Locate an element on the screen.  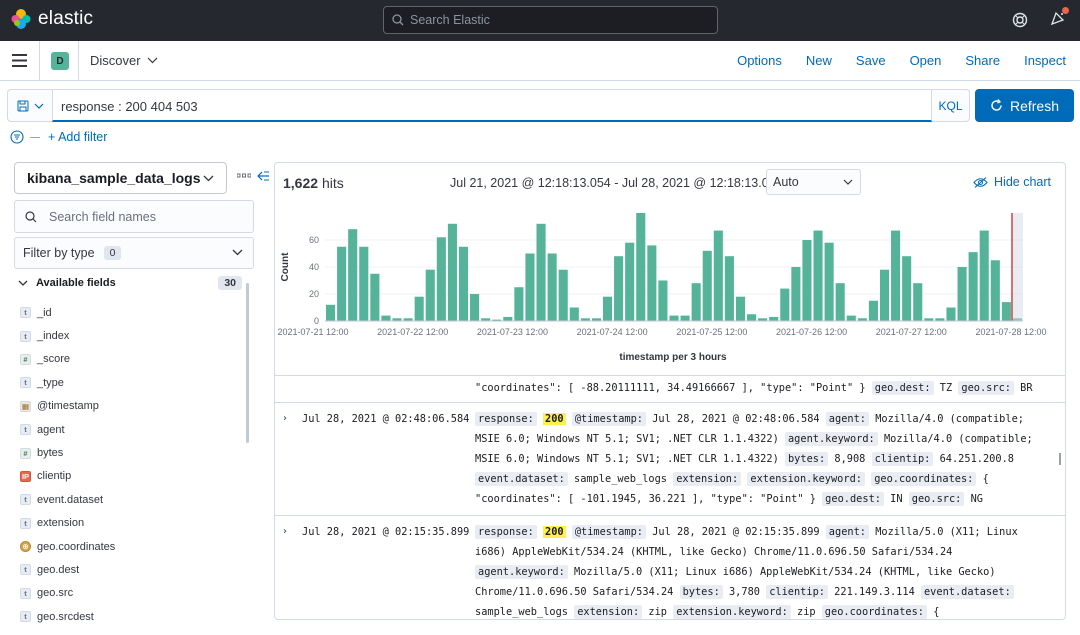
field-item: t_id is located at coordinates (130, 312).